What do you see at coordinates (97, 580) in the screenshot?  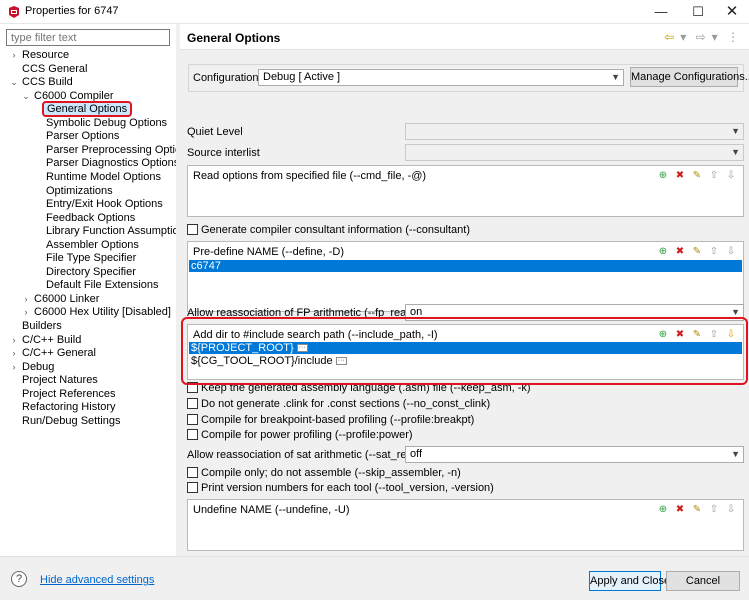 I see `hide-advanced-settings-link: Hide advanced settings` at bounding box center [97, 580].